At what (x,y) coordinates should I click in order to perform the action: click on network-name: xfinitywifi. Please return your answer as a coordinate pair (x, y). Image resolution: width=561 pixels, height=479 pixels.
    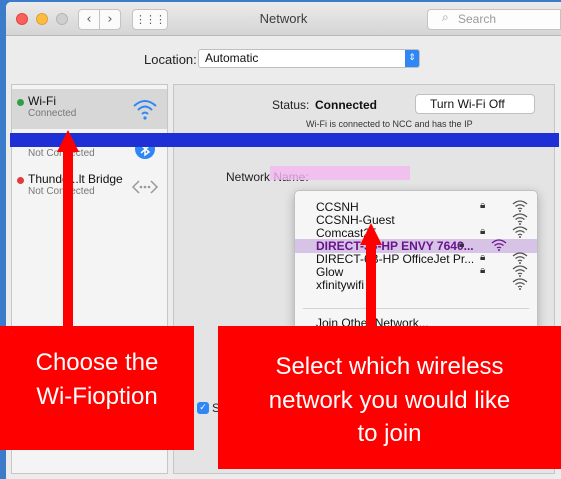
    Looking at the image, I should click on (340, 285).